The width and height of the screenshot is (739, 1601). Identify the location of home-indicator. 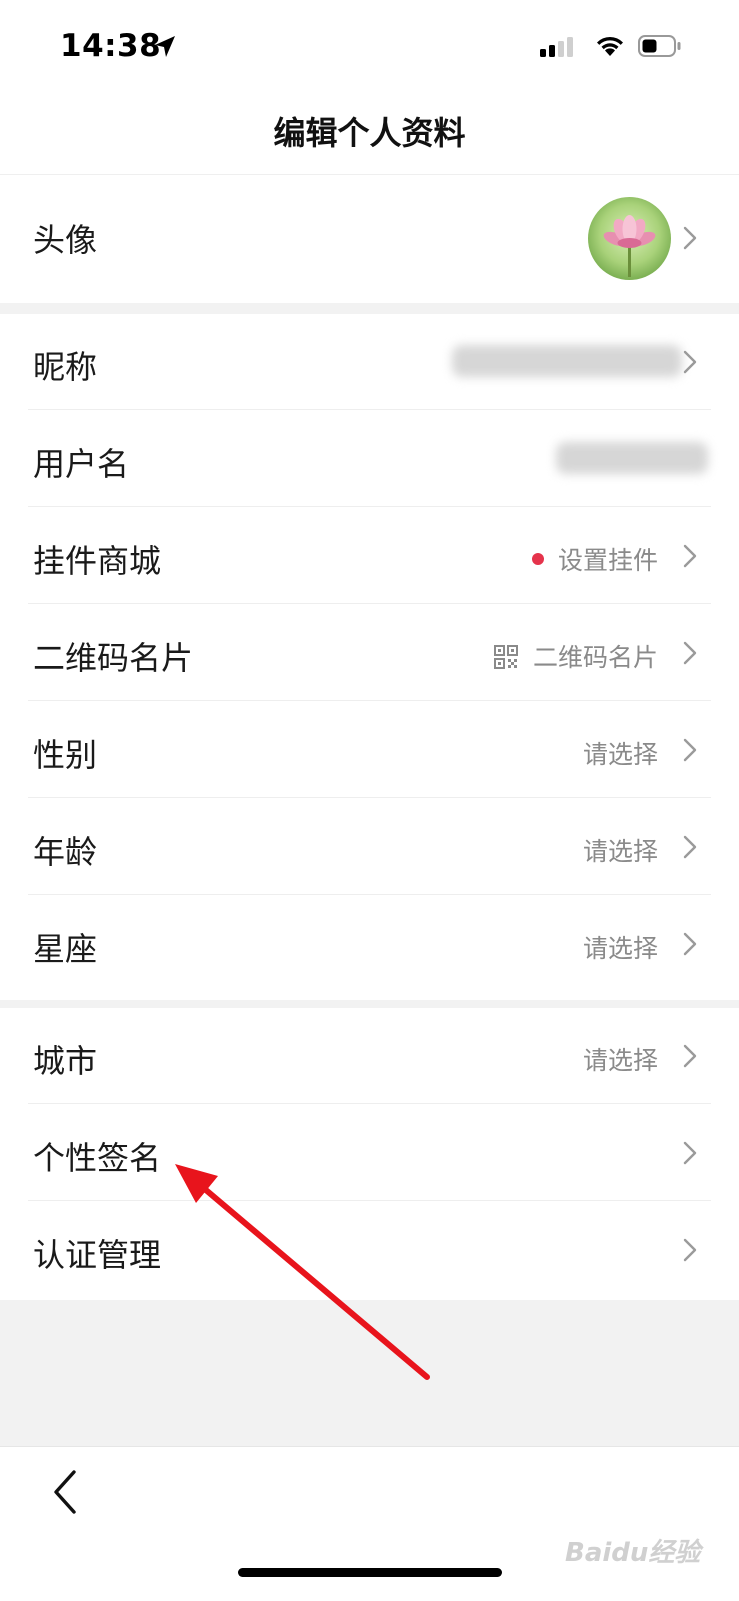
(370, 1572).